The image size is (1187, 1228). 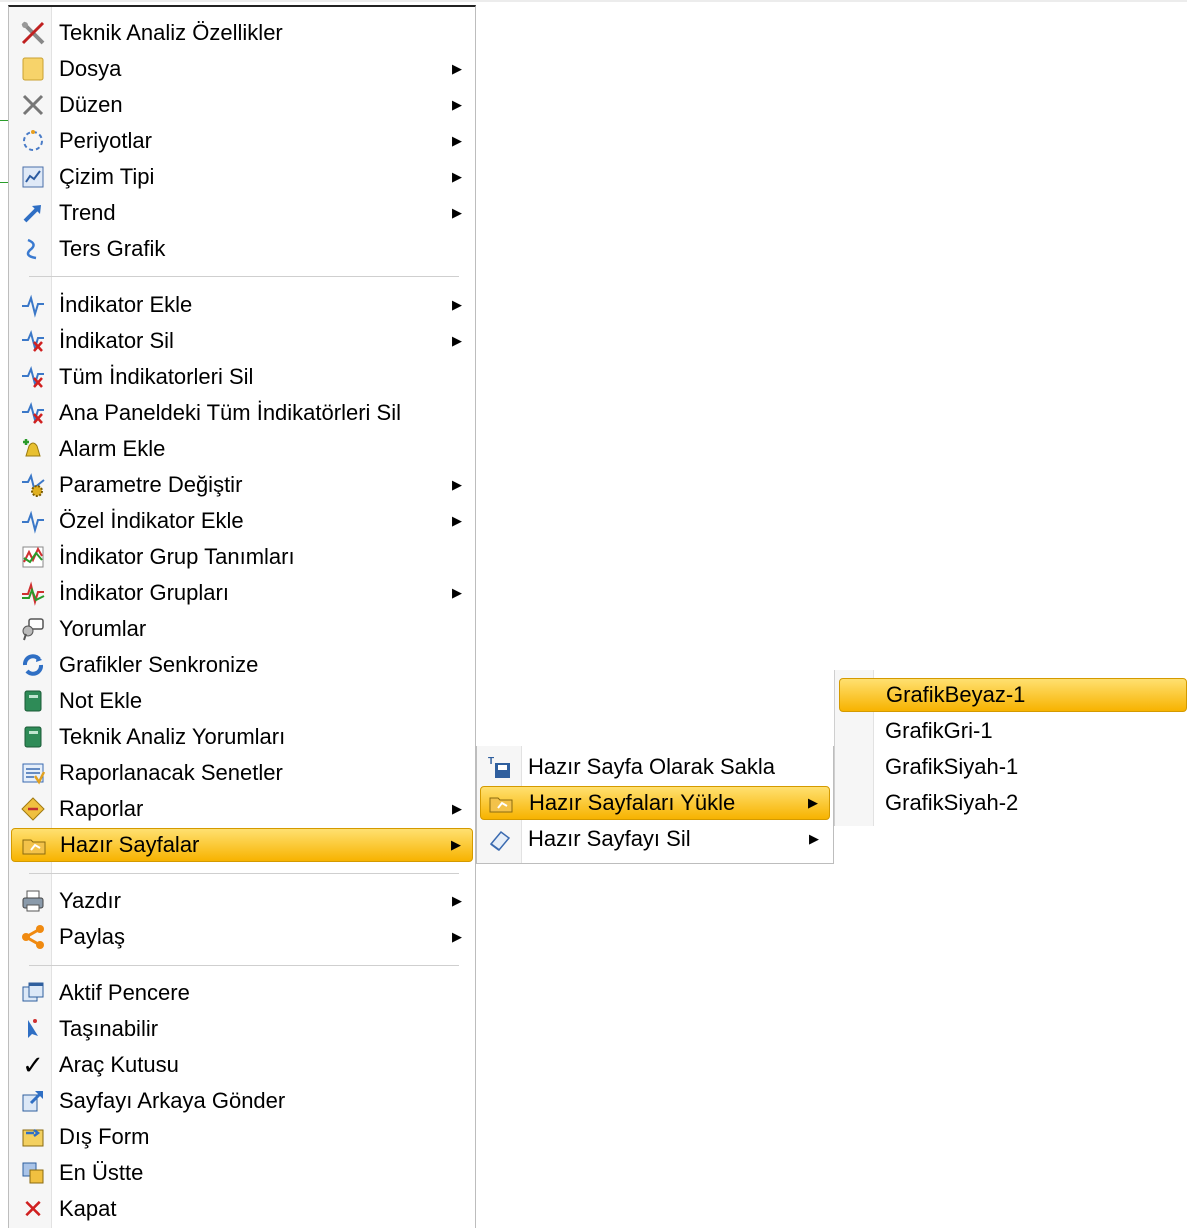 I want to click on menu-item-trend: Trend ▶, so click(x=242, y=213).